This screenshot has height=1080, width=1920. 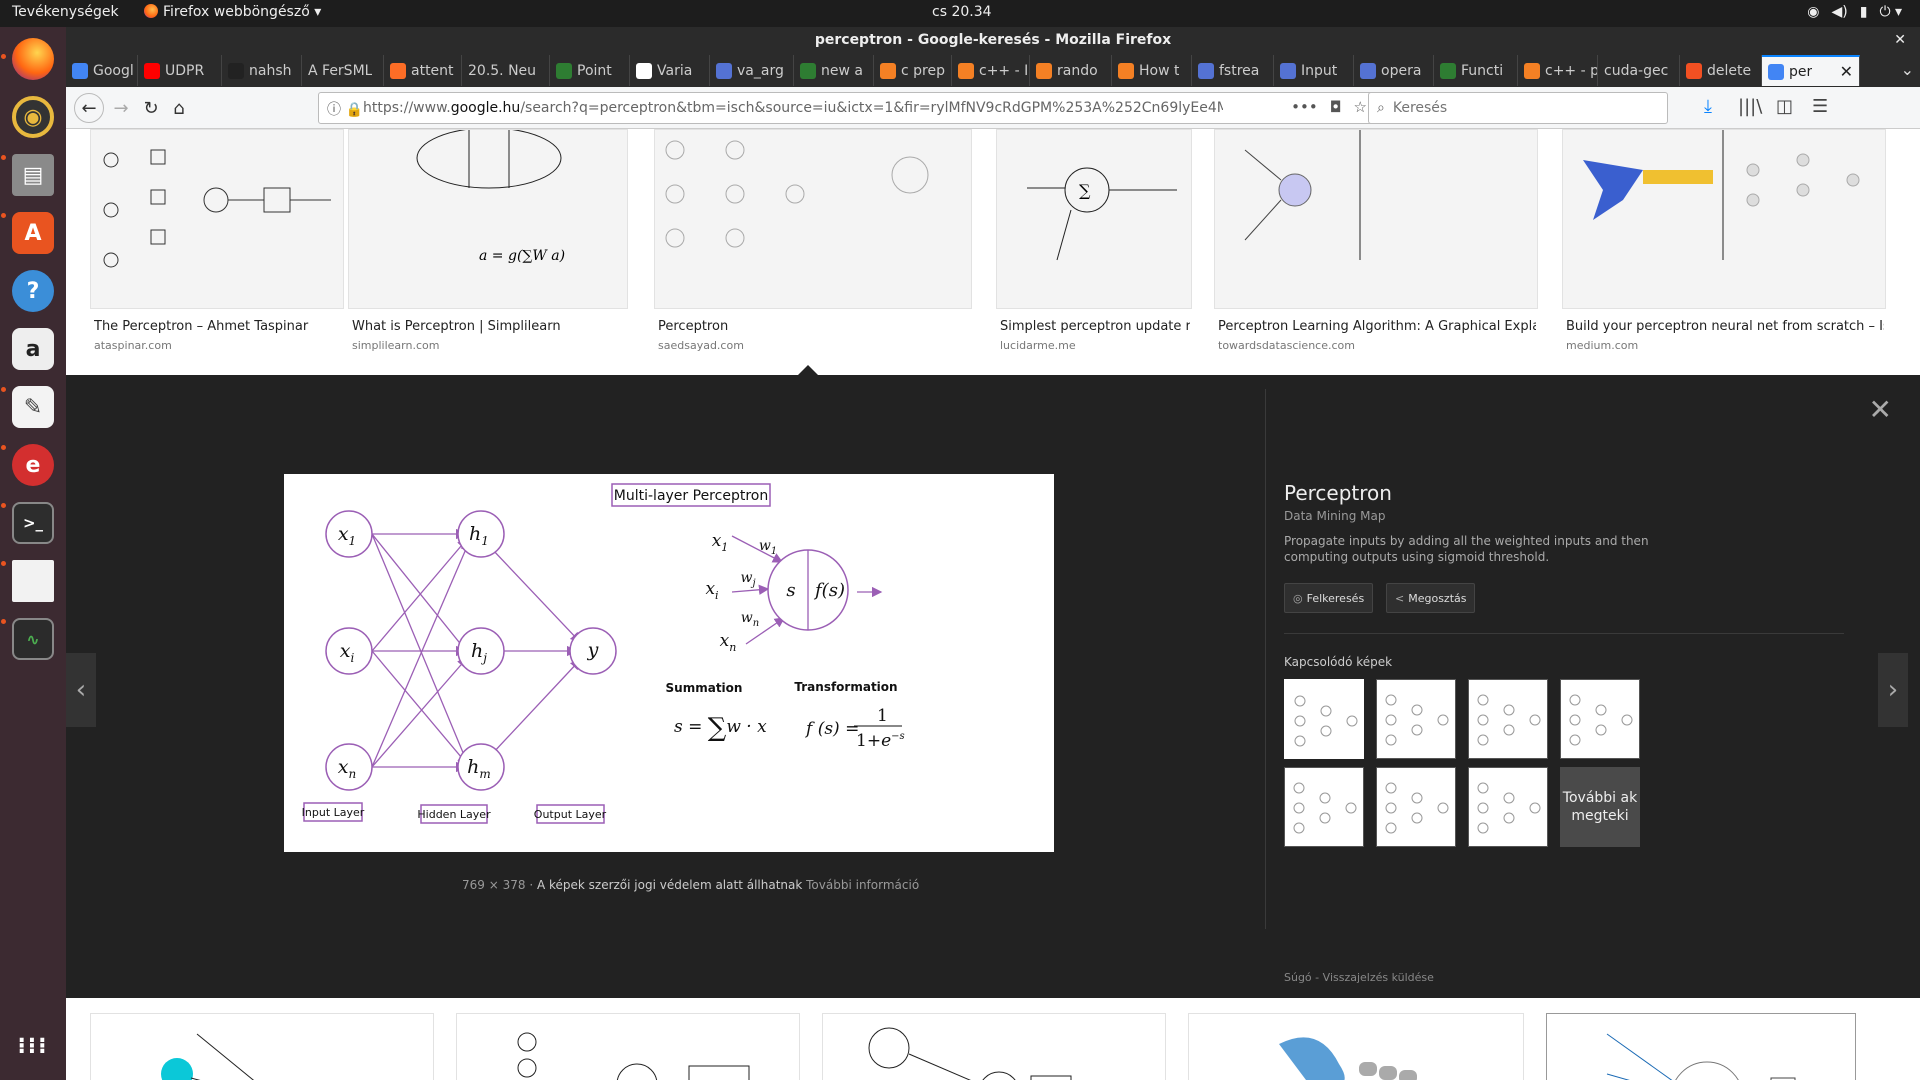 What do you see at coordinates (1431, 598) in the screenshot?
I see `share-button: < Megosztás` at bounding box center [1431, 598].